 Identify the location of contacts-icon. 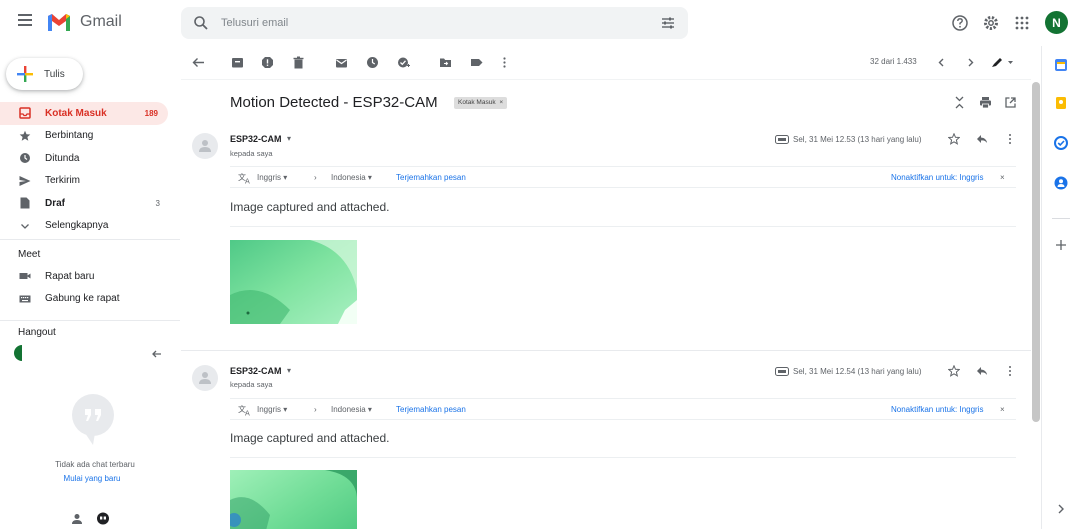
(1061, 183).